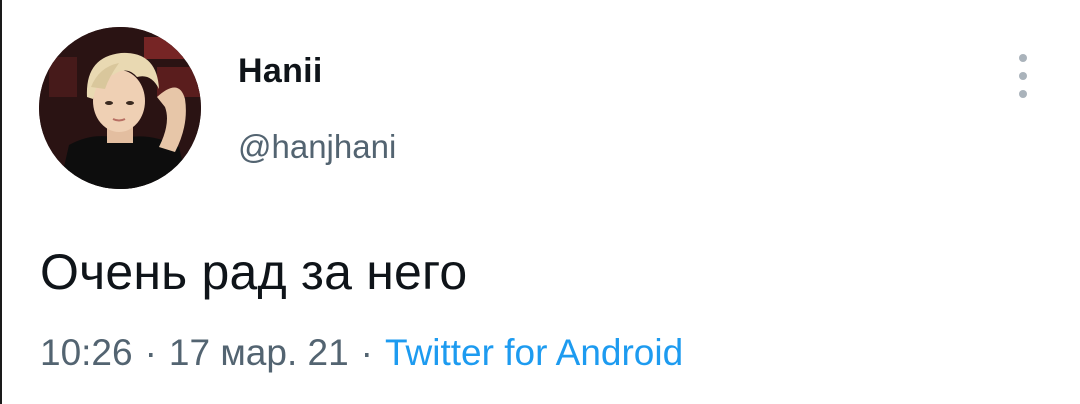 This screenshot has width=1080, height=404. What do you see at coordinates (258, 352) in the screenshot?
I see `tweet-date: 17 мар. 21` at bounding box center [258, 352].